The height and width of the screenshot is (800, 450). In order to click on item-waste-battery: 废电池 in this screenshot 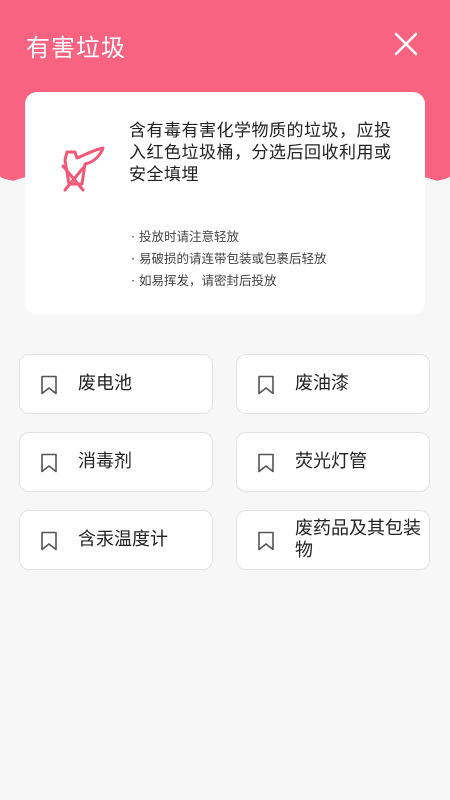, I will do `click(116, 384)`.